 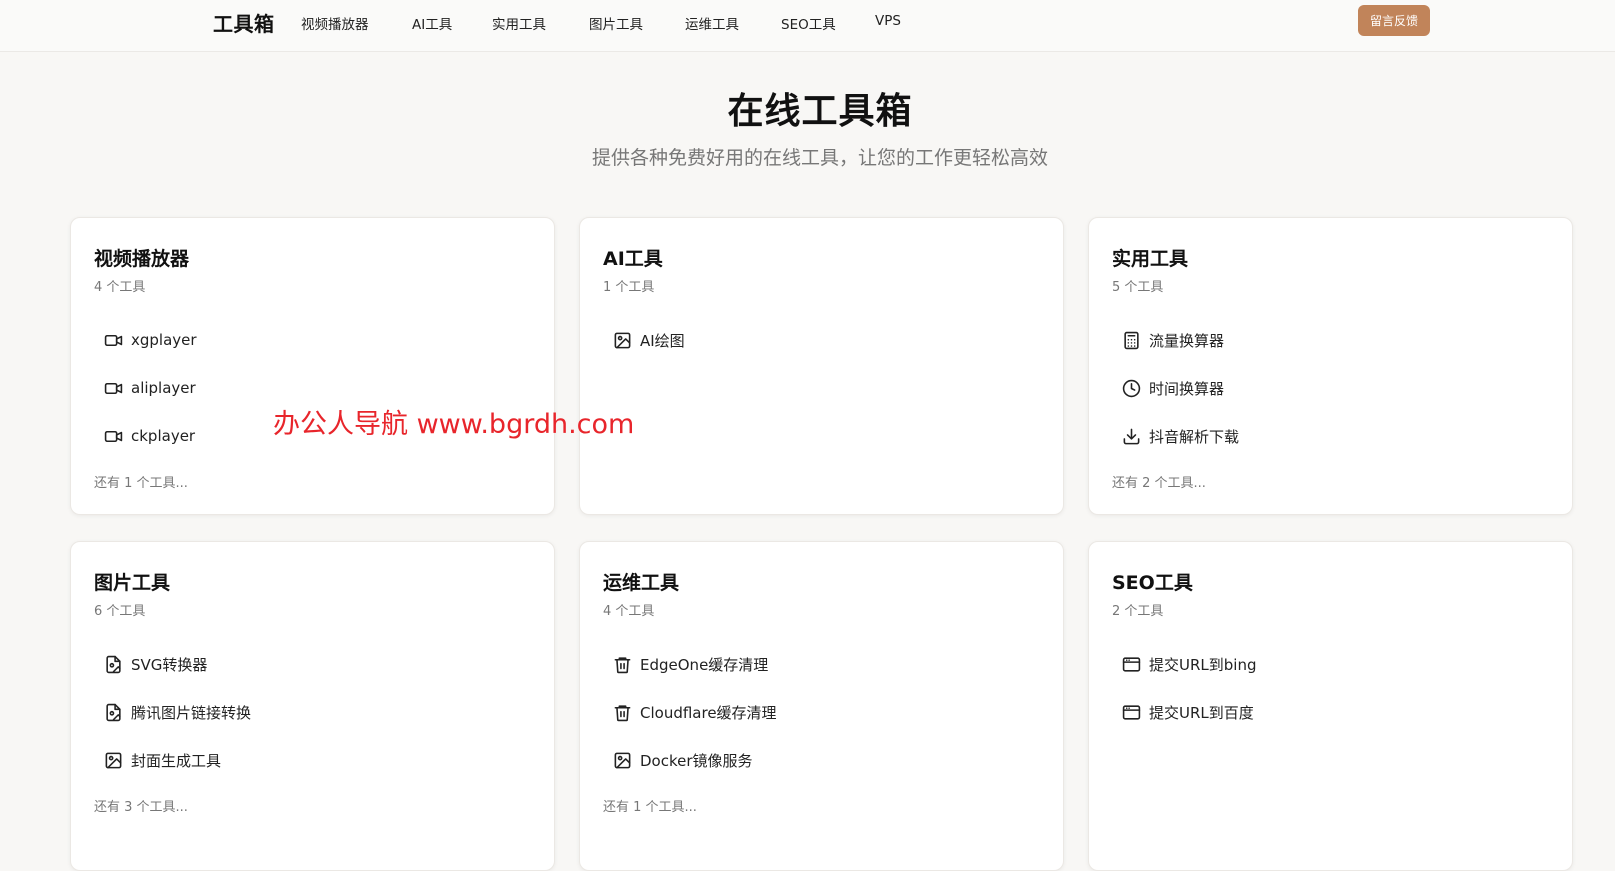 What do you see at coordinates (454, 424) in the screenshot?
I see `watermark-text: 办公人导航 www.bgrdh.com` at bounding box center [454, 424].